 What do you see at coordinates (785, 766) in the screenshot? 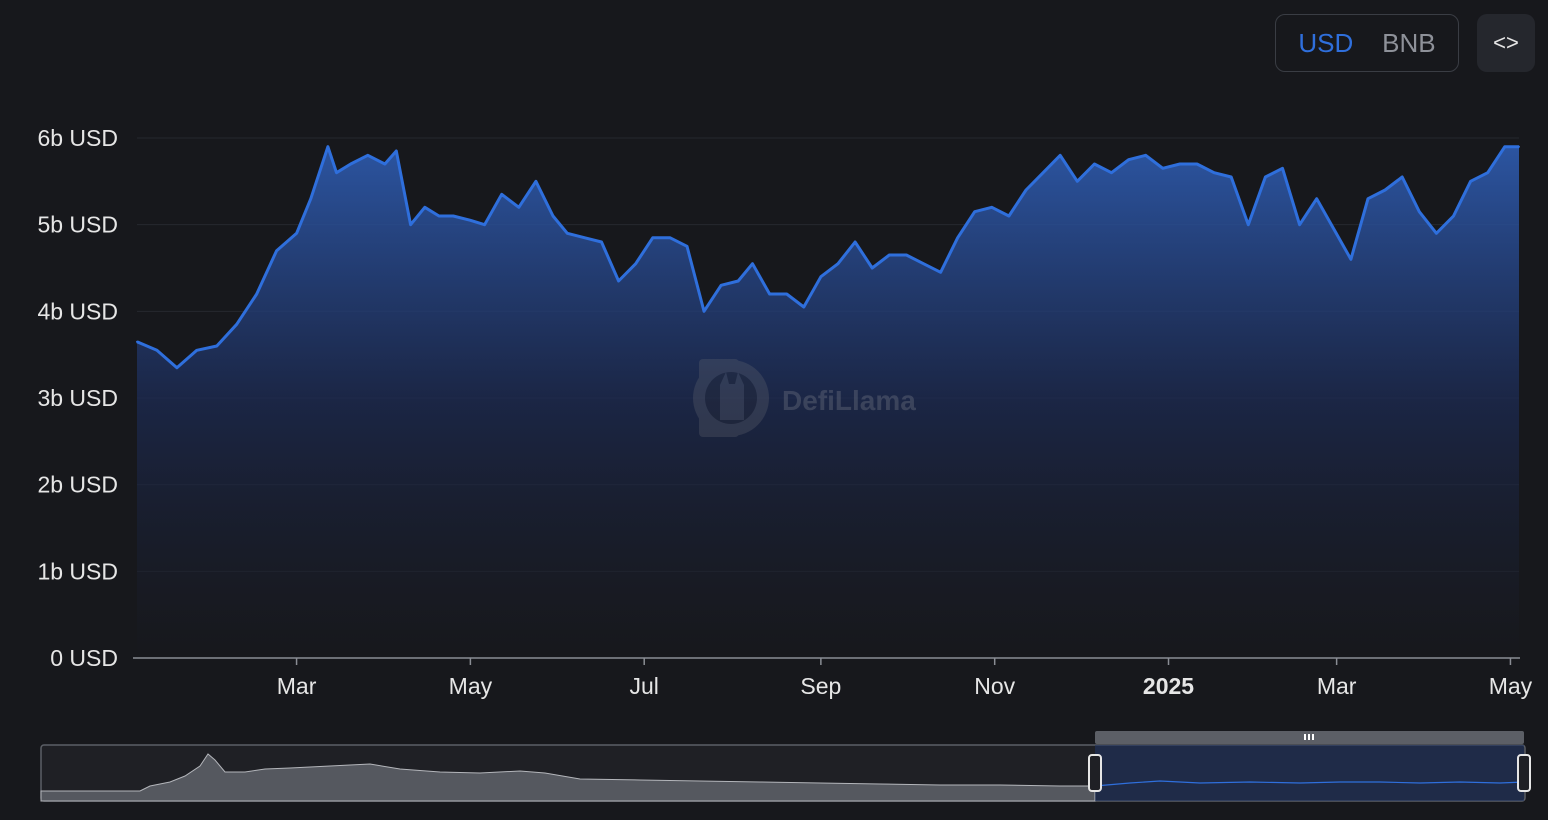
I see `range-navigator` at bounding box center [785, 766].